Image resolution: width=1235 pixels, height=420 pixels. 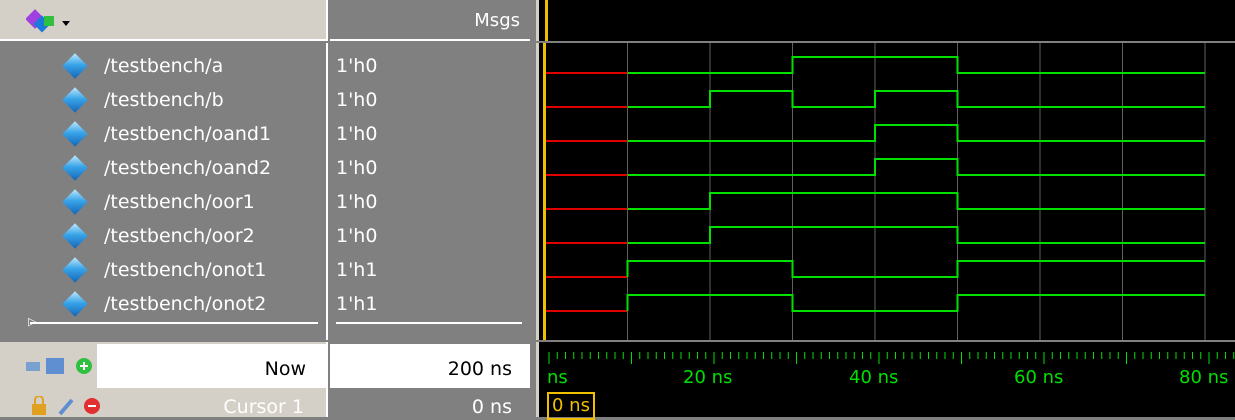 What do you see at coordinates (916, 235) in the screenshot?
I see `waveform-oor2` at bounding box center [916, 235].